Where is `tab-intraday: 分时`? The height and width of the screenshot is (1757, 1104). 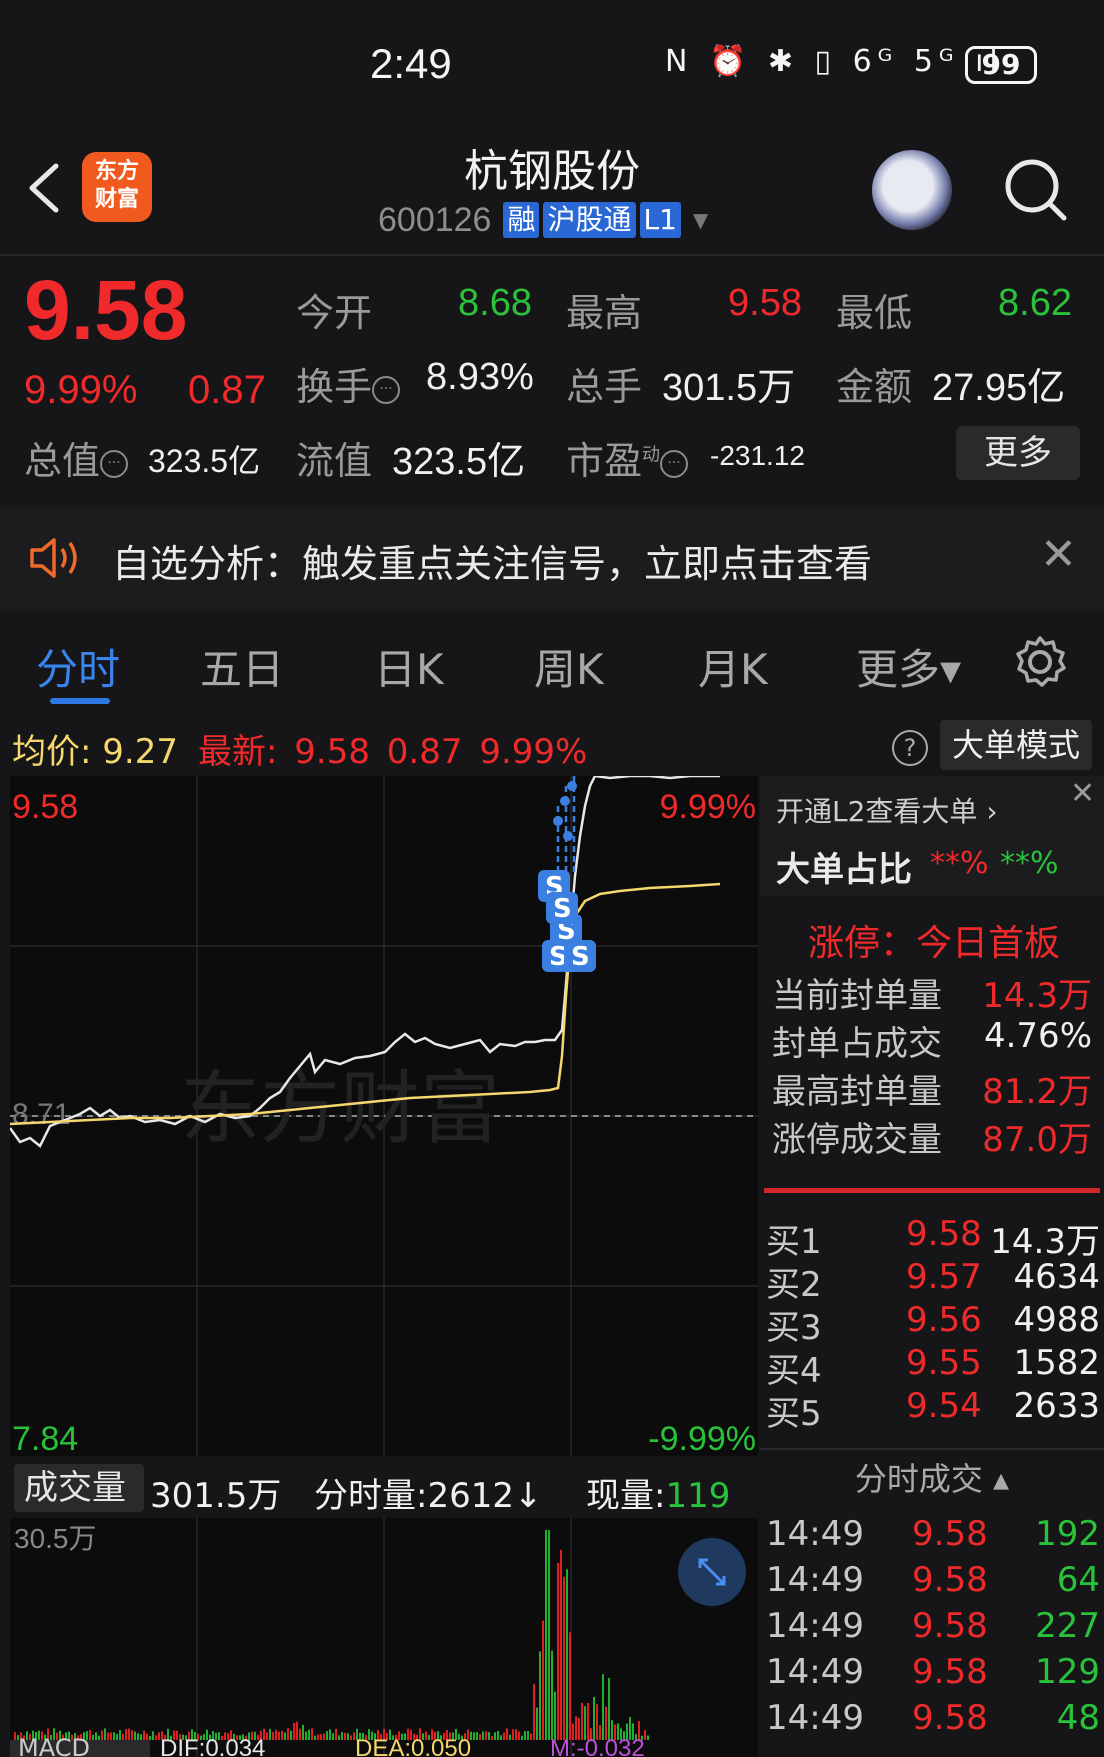
tab-intraday: 分时 is located at coordinates (78, 666).